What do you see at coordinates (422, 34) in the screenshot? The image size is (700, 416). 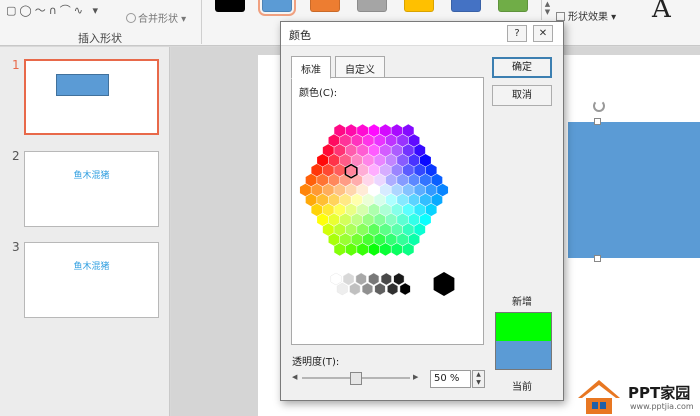 I see `dialog-titlebar: 颜色 ? ✕` at bounding box center [422, 34].